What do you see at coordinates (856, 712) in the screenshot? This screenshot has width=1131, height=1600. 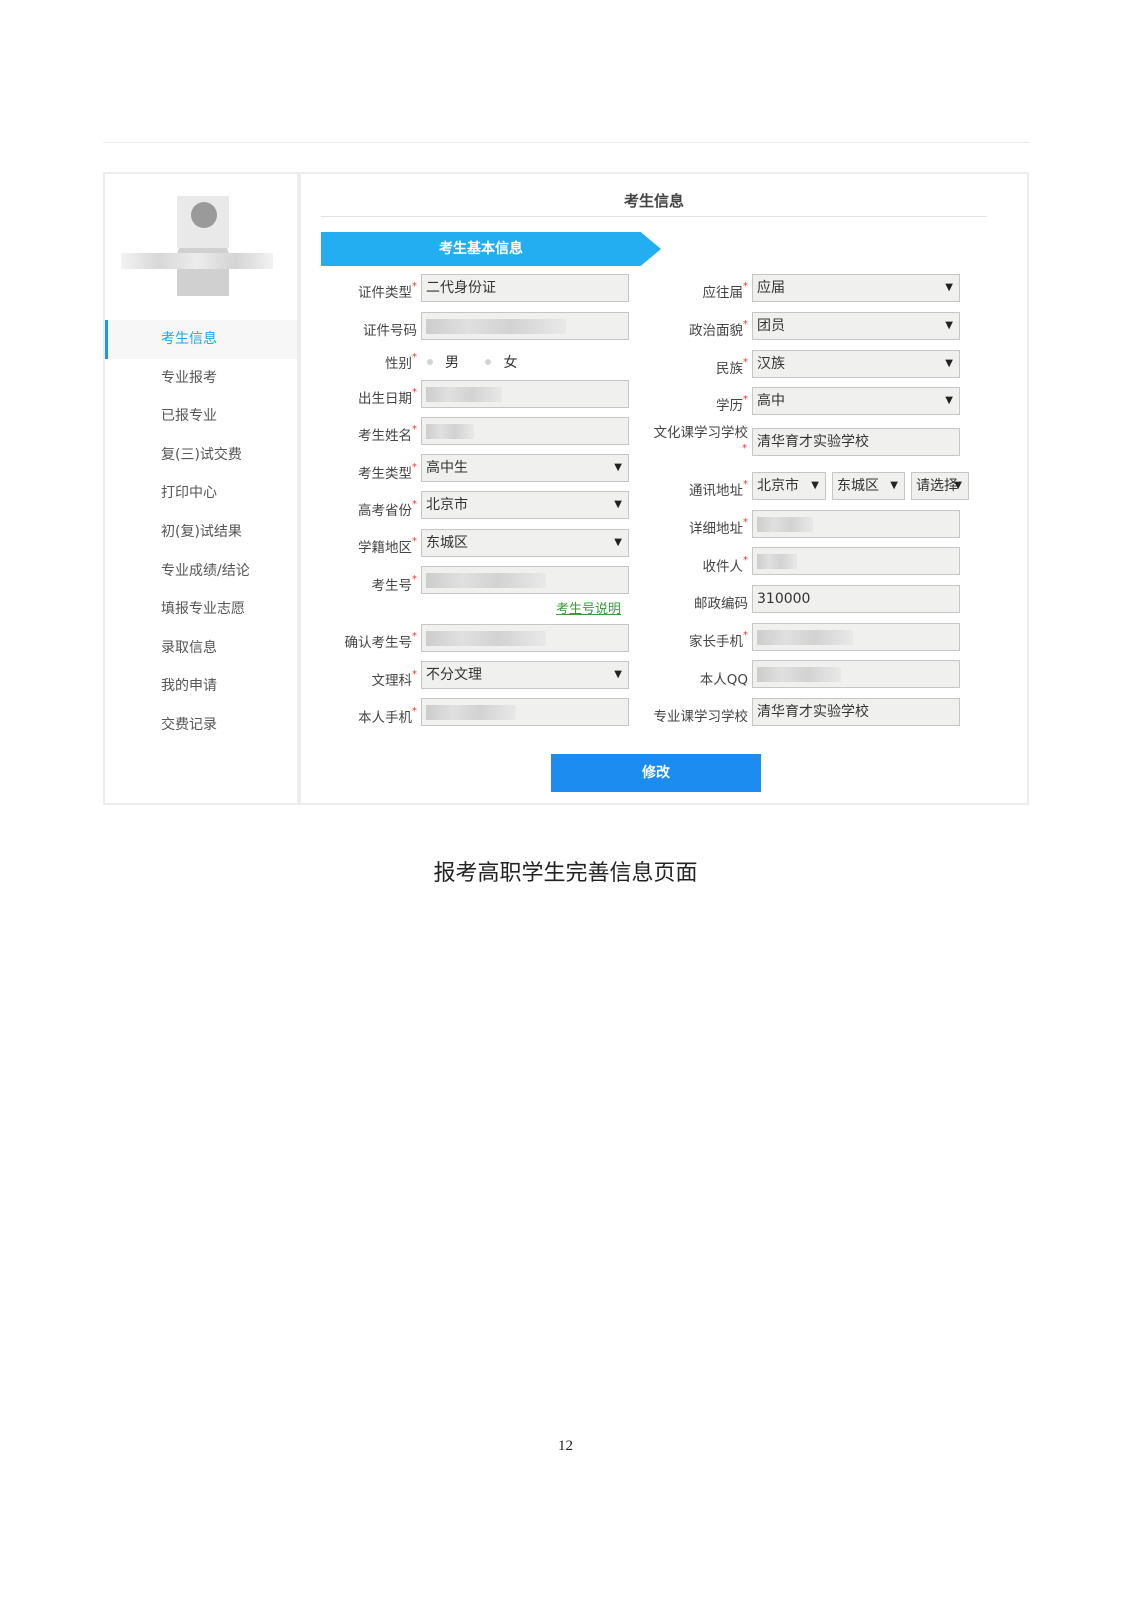 I see `professional-school-field: 清华育才实验学校` at bounding box center [856, 712].